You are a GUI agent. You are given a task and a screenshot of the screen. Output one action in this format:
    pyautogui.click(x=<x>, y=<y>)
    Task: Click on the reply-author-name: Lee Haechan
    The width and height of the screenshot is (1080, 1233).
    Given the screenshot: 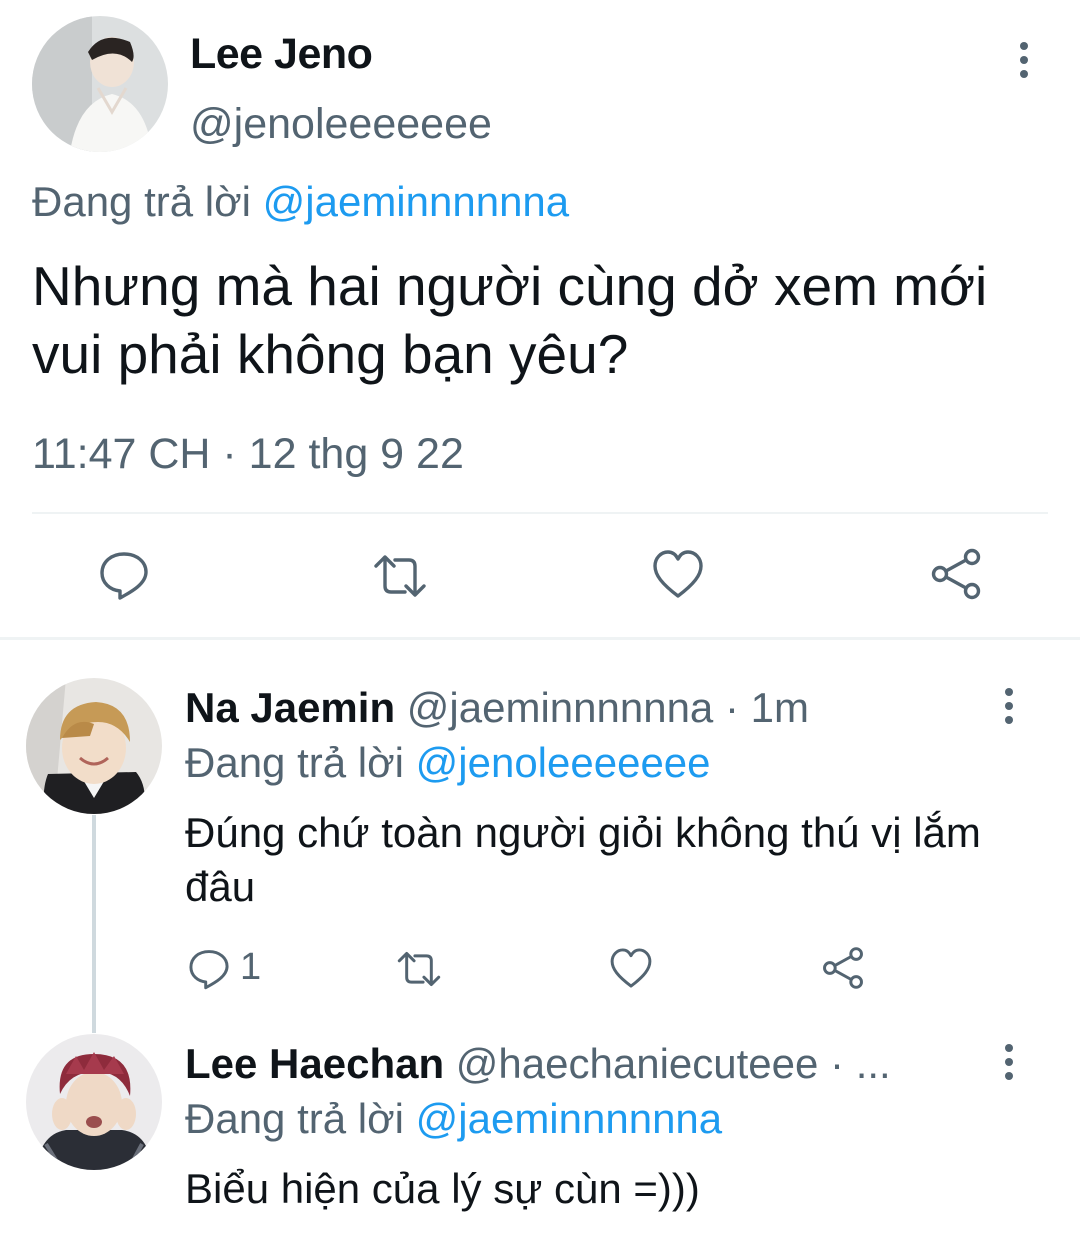 What is the action you would take?
    pyautogui.click(x=314, y=1063)
    